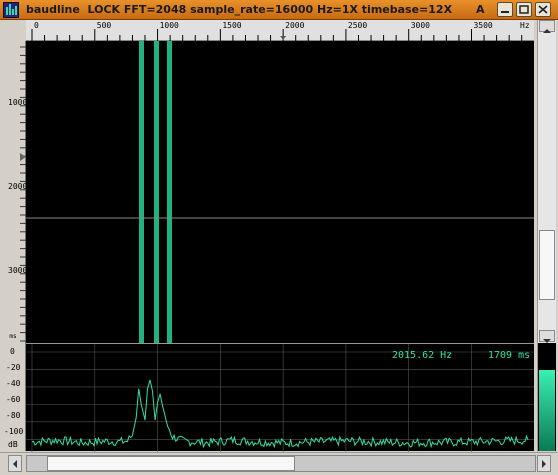  I want to click on scroll-right-button, so click(544, 463).